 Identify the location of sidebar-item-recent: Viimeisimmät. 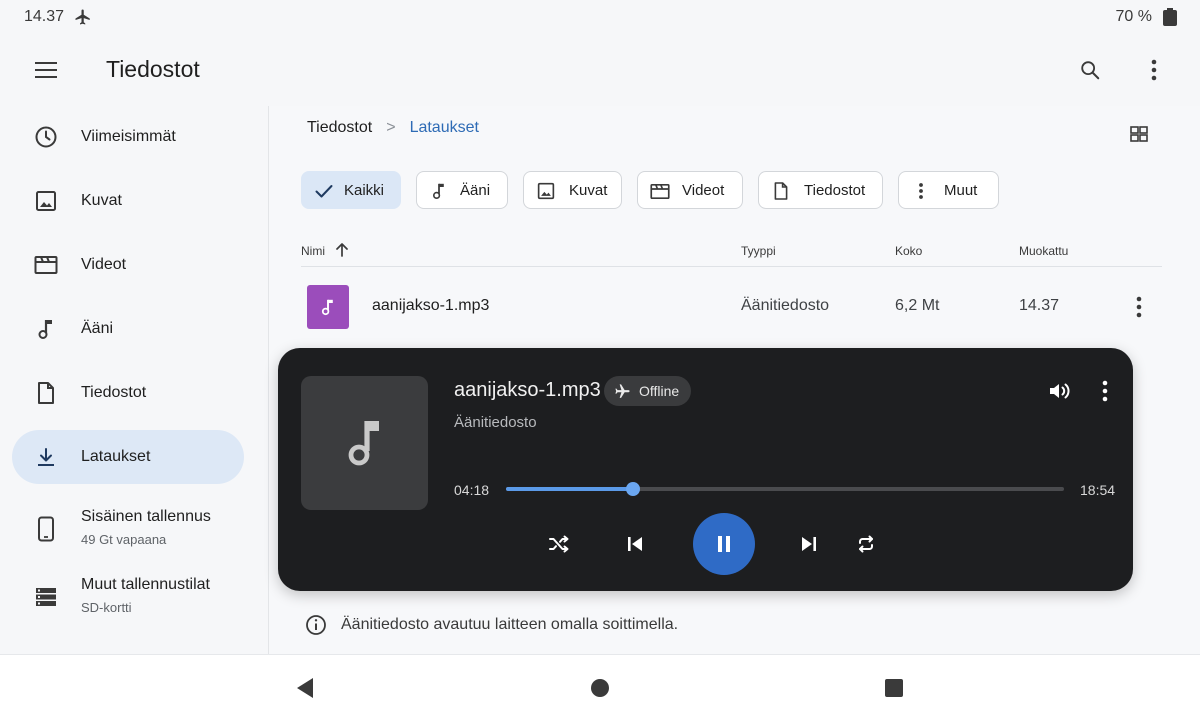
(128, 137).